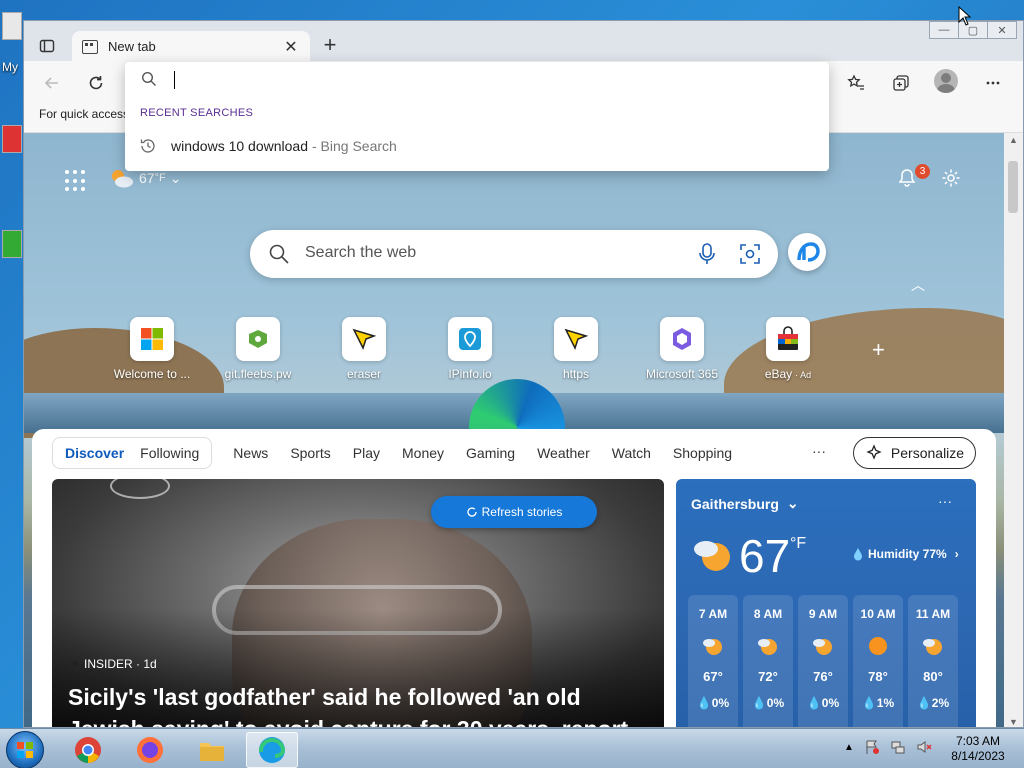 The image size is (1024, 768). I want to click on tab-watch: Watch, so click(631, 453).